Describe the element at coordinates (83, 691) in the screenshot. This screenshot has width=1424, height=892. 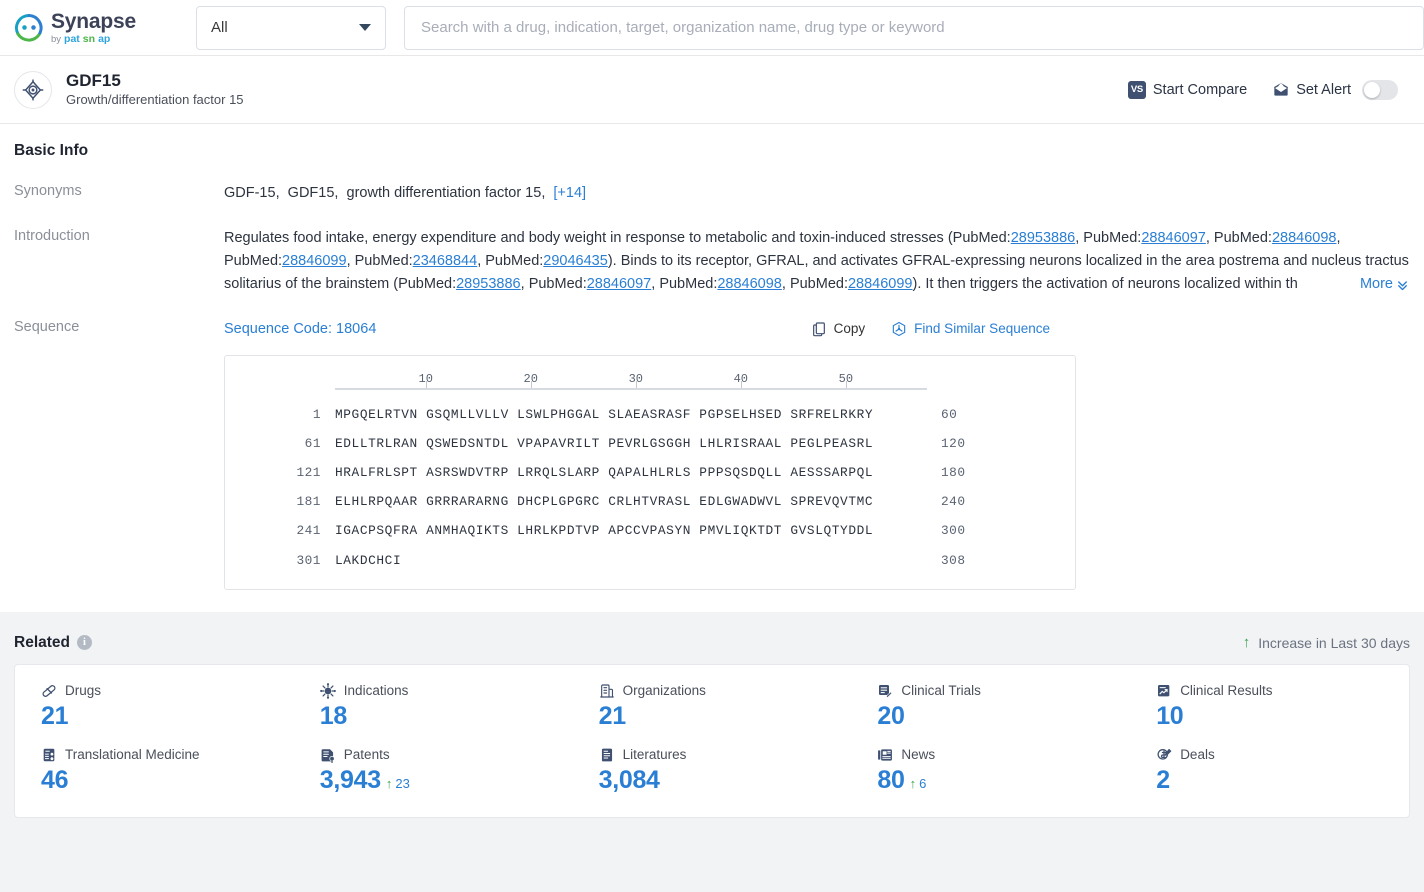
I see `stat-label: Drugs` at that location.